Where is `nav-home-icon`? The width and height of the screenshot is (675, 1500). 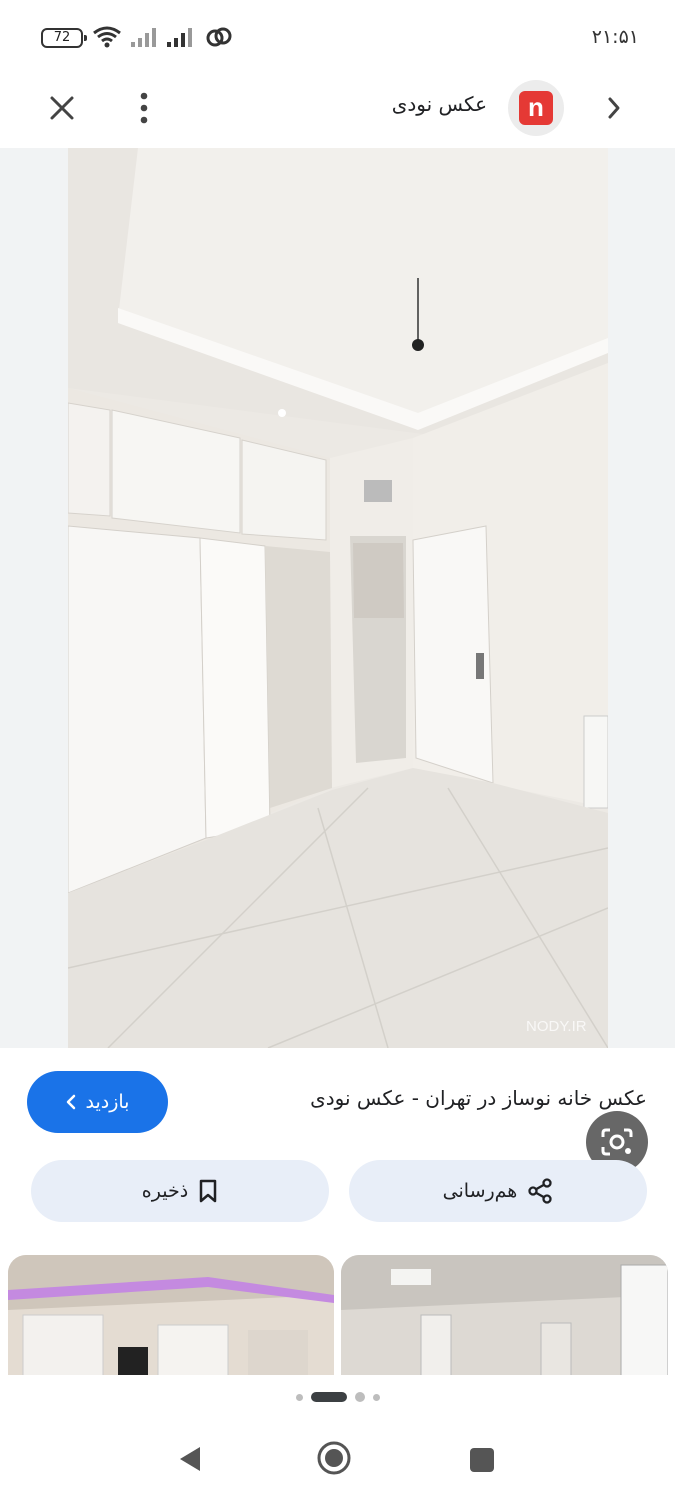
nav-home-icon is located at coordinates (334, 1458).